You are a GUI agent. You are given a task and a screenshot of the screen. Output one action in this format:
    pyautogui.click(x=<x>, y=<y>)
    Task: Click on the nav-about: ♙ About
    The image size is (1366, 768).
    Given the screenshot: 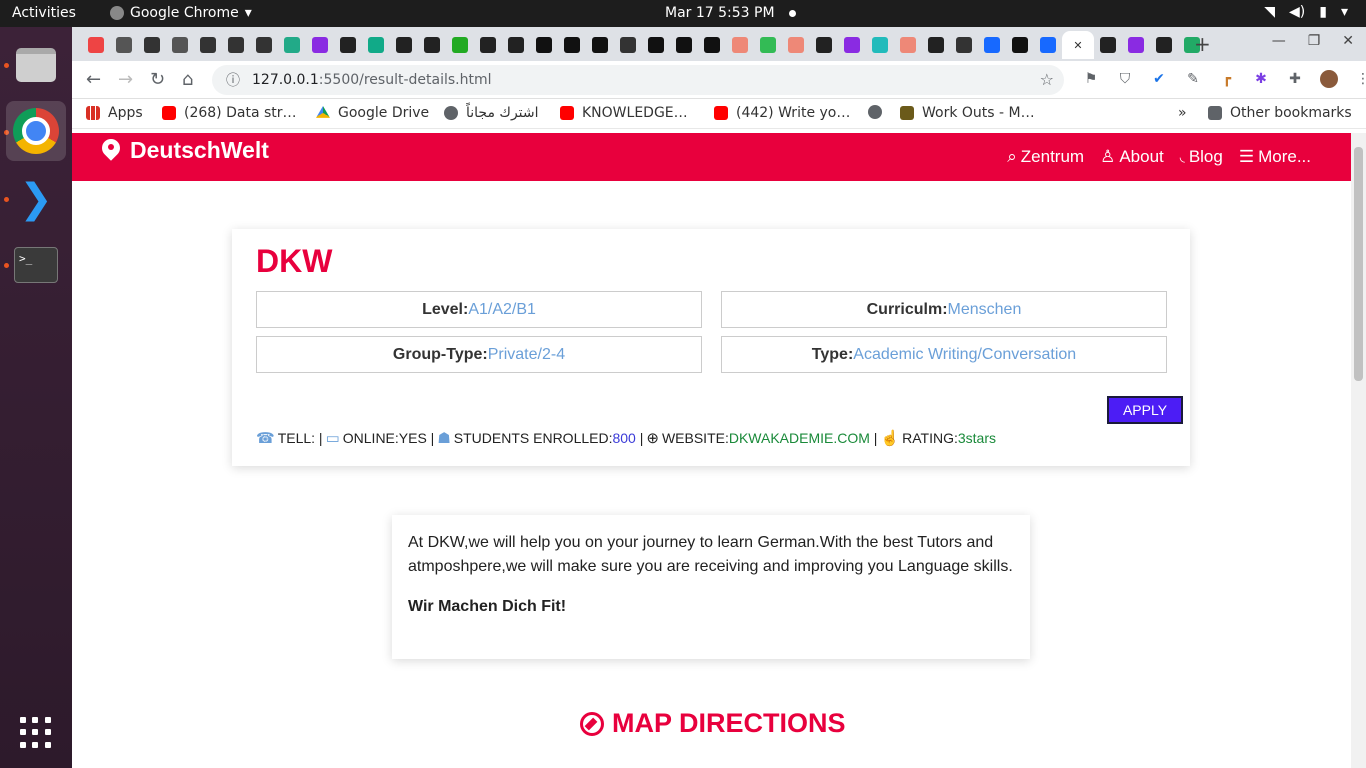 What is the action you would take?
    pyautogui.click(x=1132, y=157)
    